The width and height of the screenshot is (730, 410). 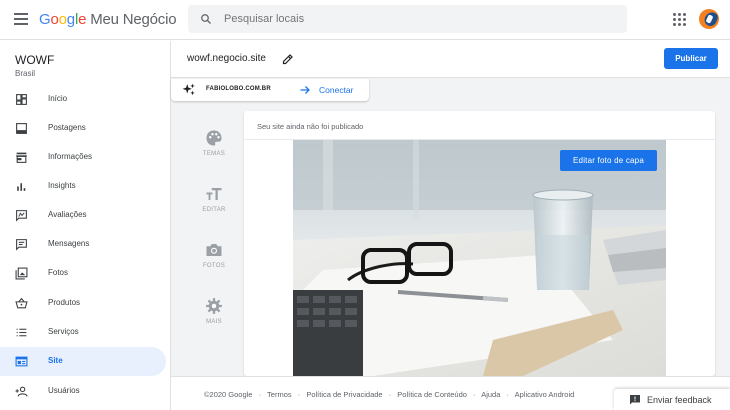 I want to click on palette-icon, so click(x=214, y=138).